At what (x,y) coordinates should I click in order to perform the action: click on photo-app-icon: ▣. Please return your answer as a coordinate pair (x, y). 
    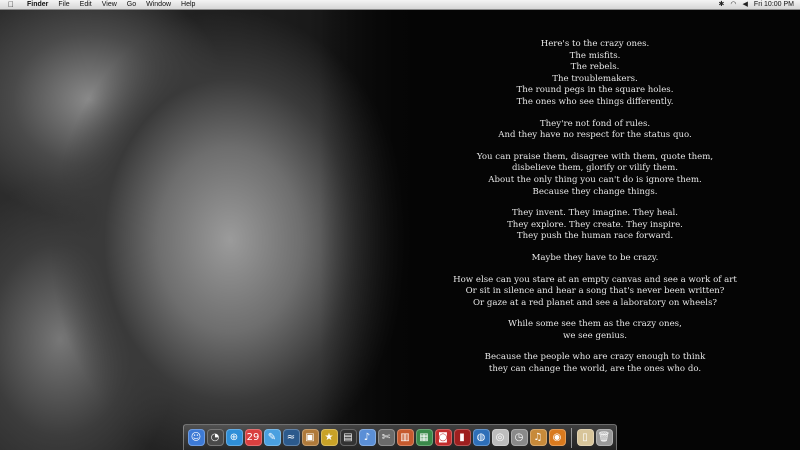
    Looking at the image, I should click on (310, 437).